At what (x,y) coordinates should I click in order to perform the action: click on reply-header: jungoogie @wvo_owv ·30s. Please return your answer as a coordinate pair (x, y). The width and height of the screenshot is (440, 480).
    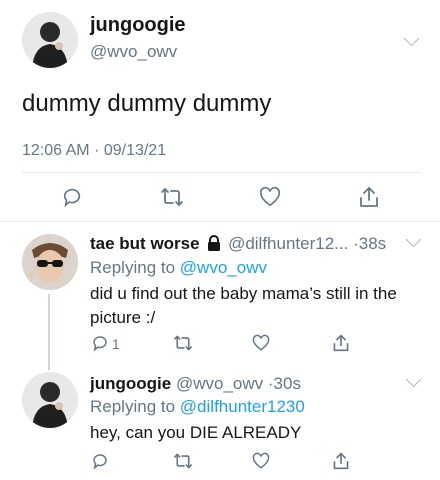
    Looking at the image, I should click on (195, 384).